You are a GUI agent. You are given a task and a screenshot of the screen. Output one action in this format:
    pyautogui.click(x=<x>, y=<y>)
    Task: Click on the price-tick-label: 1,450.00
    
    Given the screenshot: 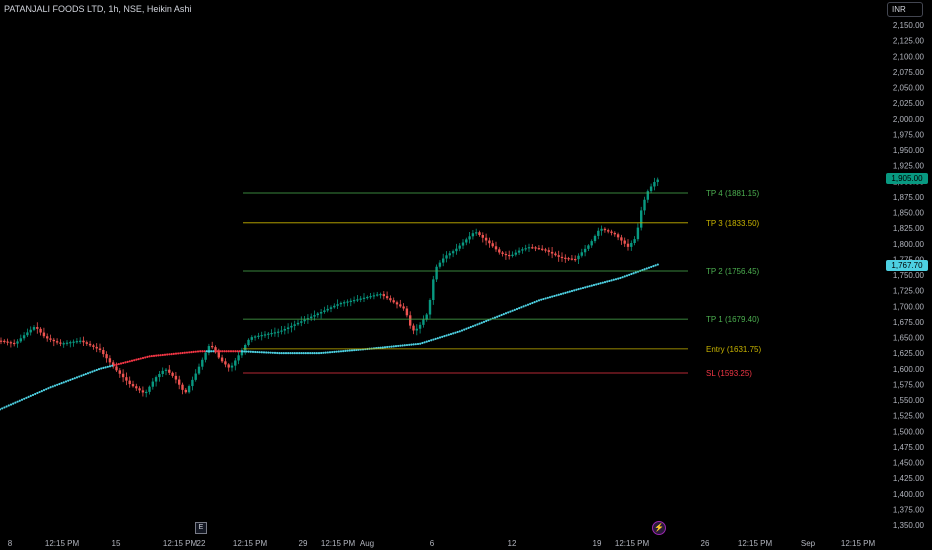 What is the action you would take?
    pyautogui.click(x=909, y=463)
    